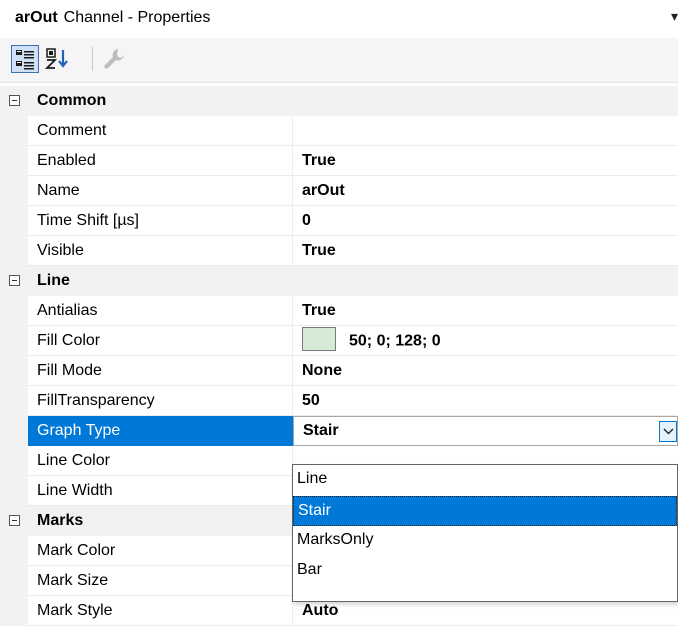 Image resolution: width=678 pixels, height=633 pixels. Describe the element at coordinates (92, 59) in the screenshot. I see `toolbar-separator` at that location.